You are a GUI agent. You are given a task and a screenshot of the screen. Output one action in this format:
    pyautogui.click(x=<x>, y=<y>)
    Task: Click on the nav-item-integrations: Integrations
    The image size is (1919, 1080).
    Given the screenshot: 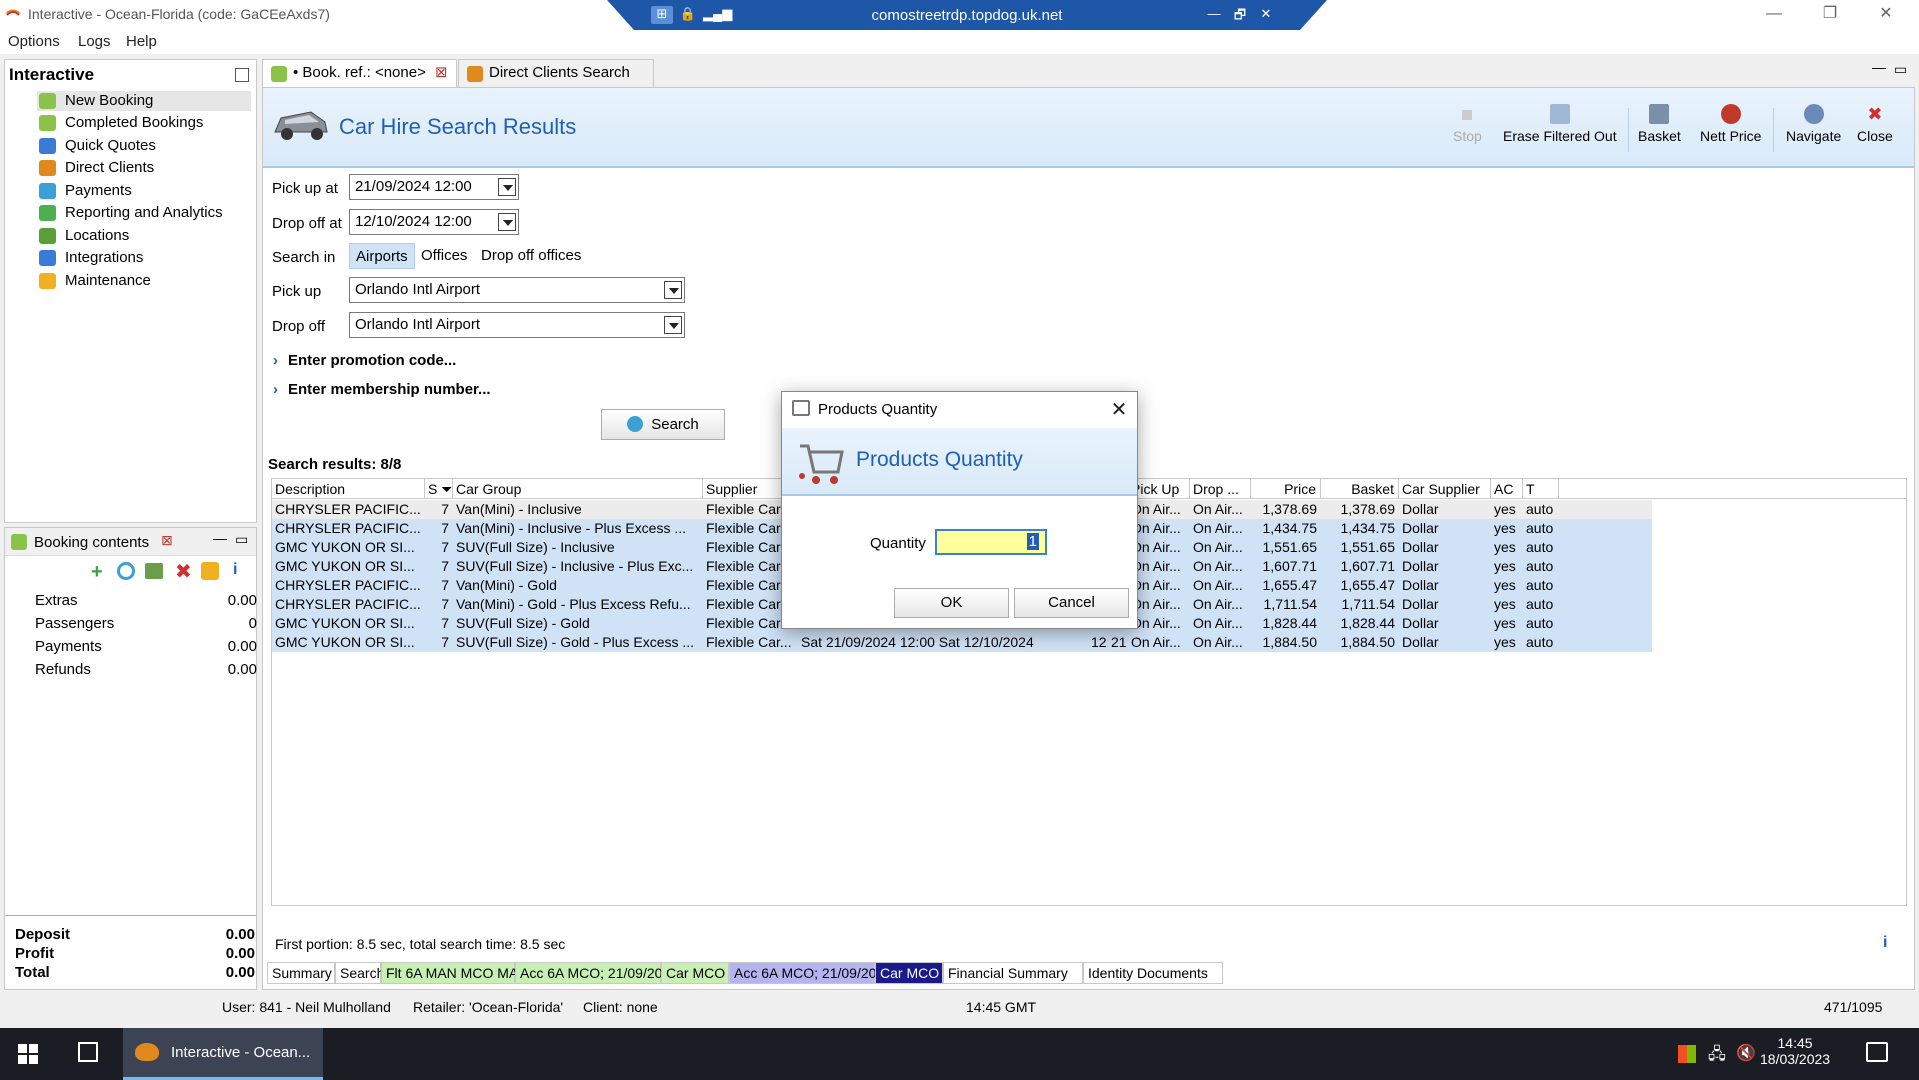 What is the action you would take?
    pyautogui.click(x=144, y=258)
    